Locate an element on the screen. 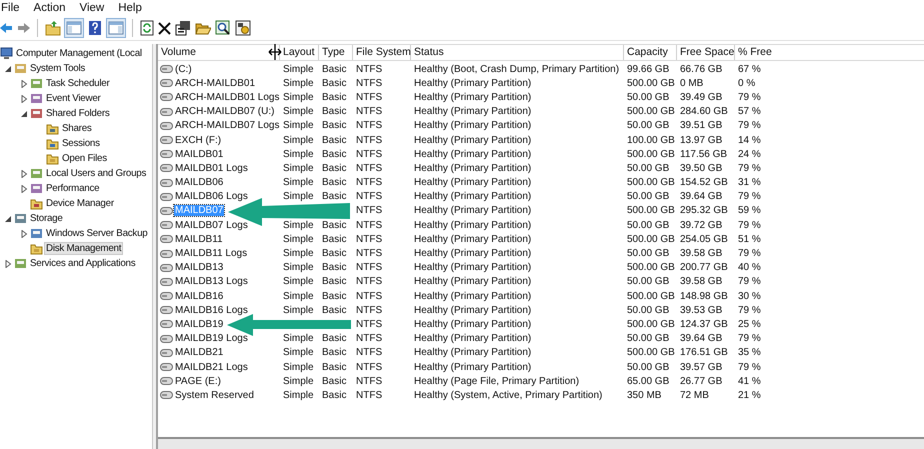 Image resolution: width=924 pixels, height=449 pixels. table-cell: 51 % is located at coordinates (749, 239).